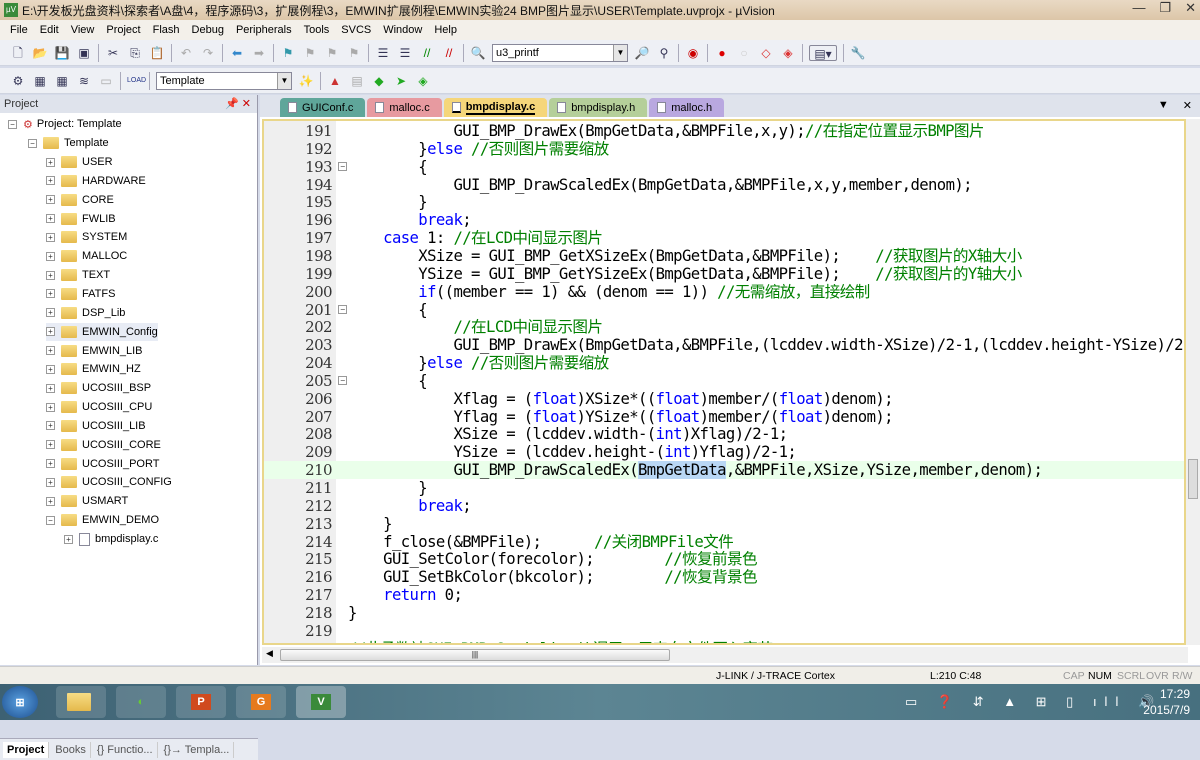  Describe the element at coordinates (87, 501) in the screenshot. I see `tree-folder-usmart: + USMART` at that location.